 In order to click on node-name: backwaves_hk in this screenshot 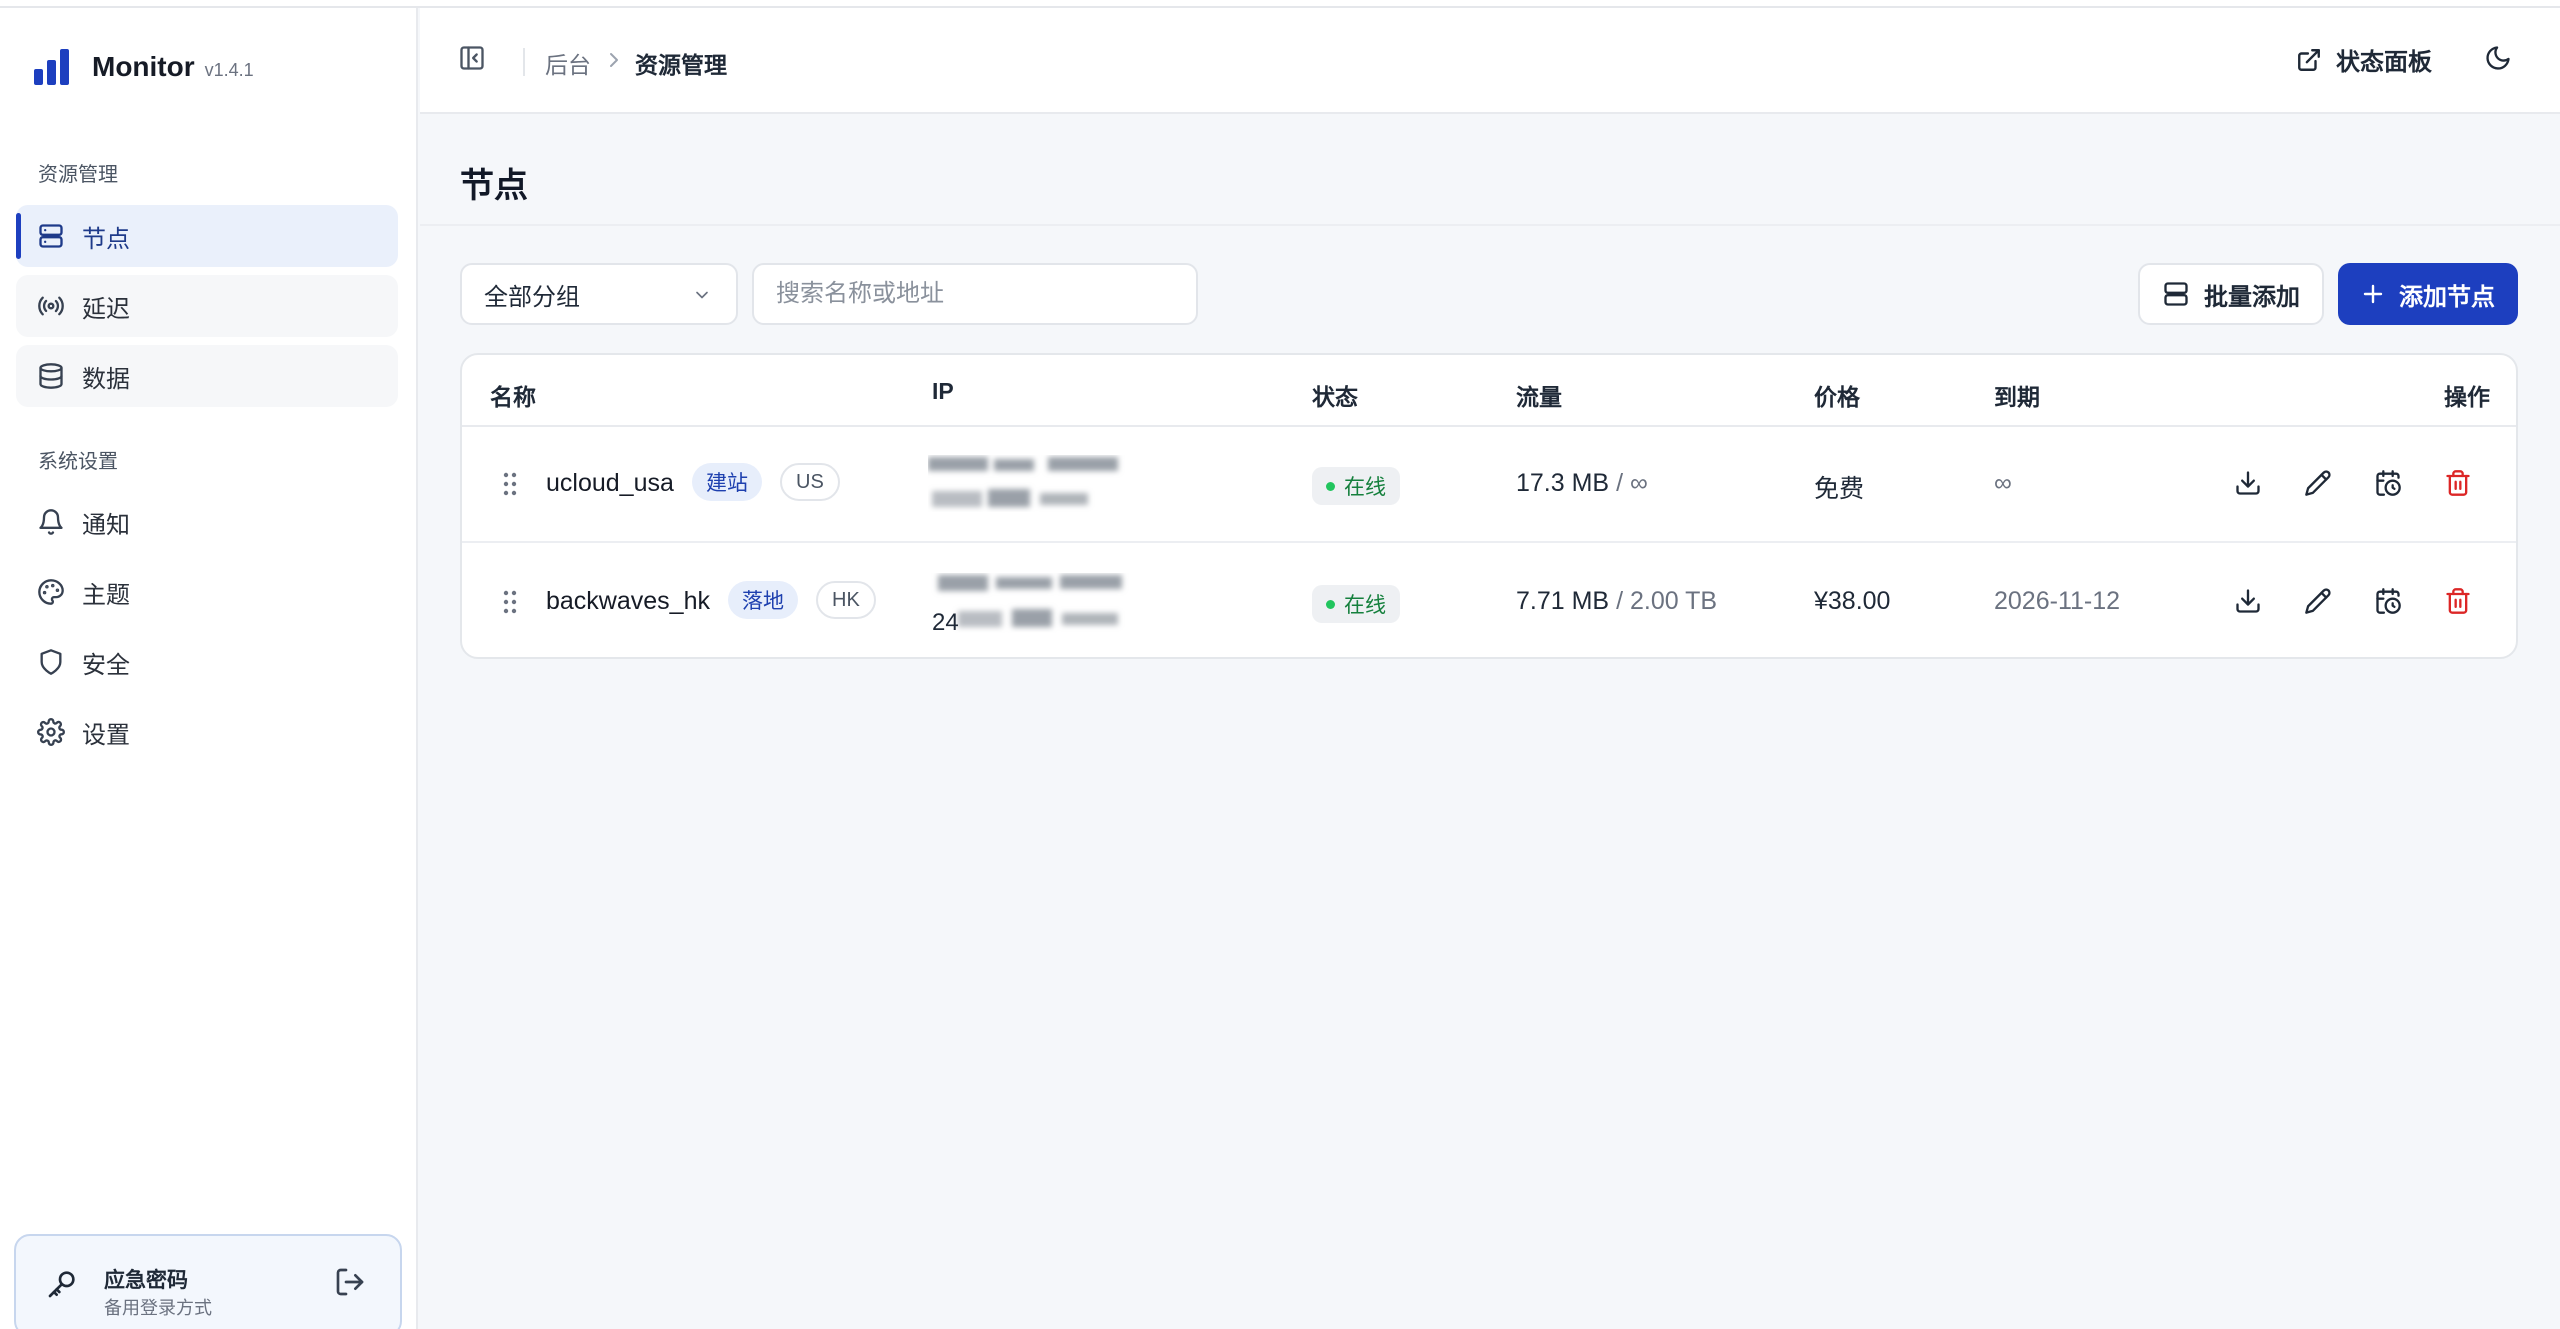, I will do `click(628, 601)`.